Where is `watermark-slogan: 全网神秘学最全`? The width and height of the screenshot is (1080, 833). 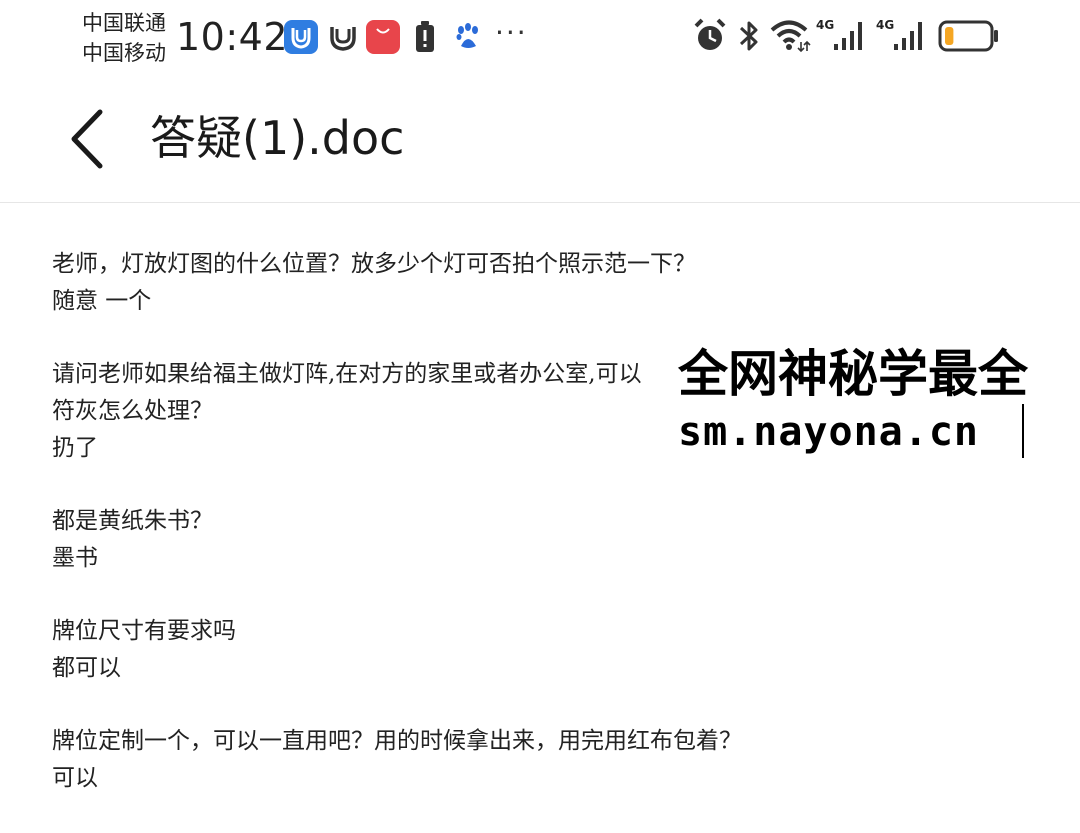 watermark-slogan: 全网神秘学最全 is located at coordinates (853, 374).